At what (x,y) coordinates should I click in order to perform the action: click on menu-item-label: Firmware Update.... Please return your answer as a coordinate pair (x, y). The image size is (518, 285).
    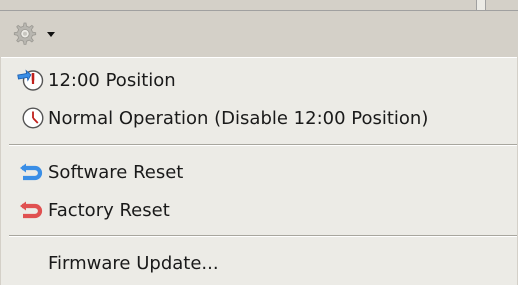
    Looking at the image, I should click on (133, 263).